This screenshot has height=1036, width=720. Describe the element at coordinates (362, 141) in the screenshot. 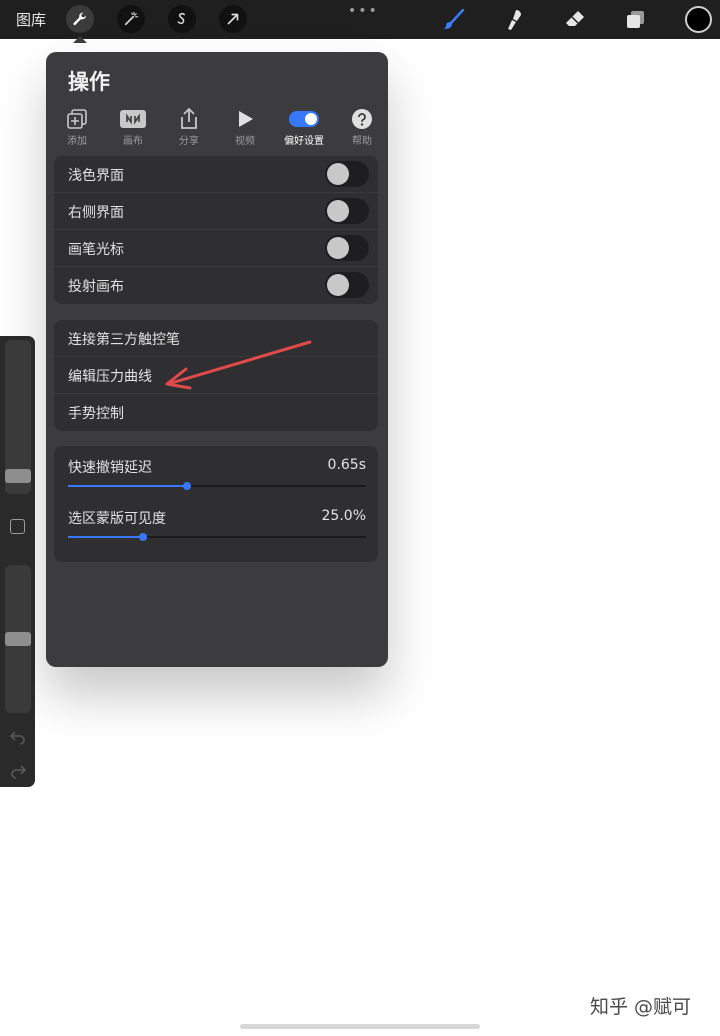

I see `tab-help-label: 帮助` at that location.